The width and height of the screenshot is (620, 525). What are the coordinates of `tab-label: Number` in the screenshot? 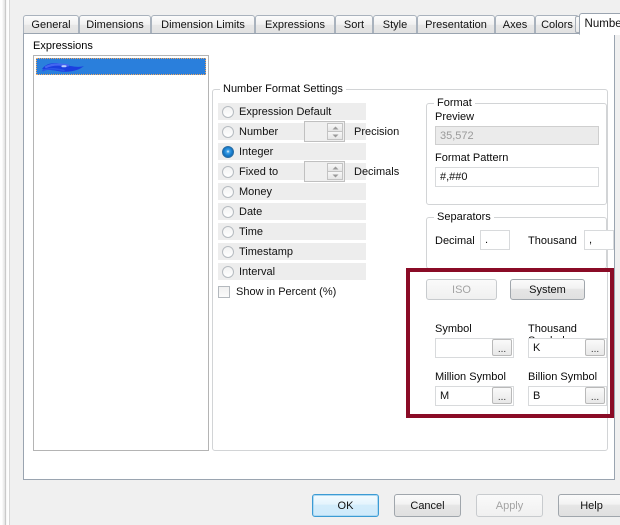 It's located at (602, 24).